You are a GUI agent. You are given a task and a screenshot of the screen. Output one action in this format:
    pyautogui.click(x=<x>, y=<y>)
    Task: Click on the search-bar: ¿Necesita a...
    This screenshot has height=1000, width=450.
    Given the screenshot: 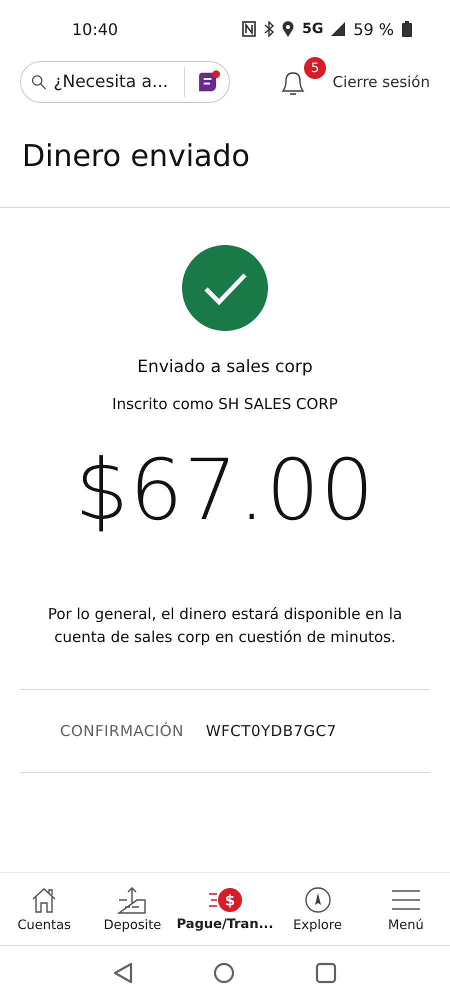 What is the action you would take?
    pyautogui.click(x=125, y=82)
    